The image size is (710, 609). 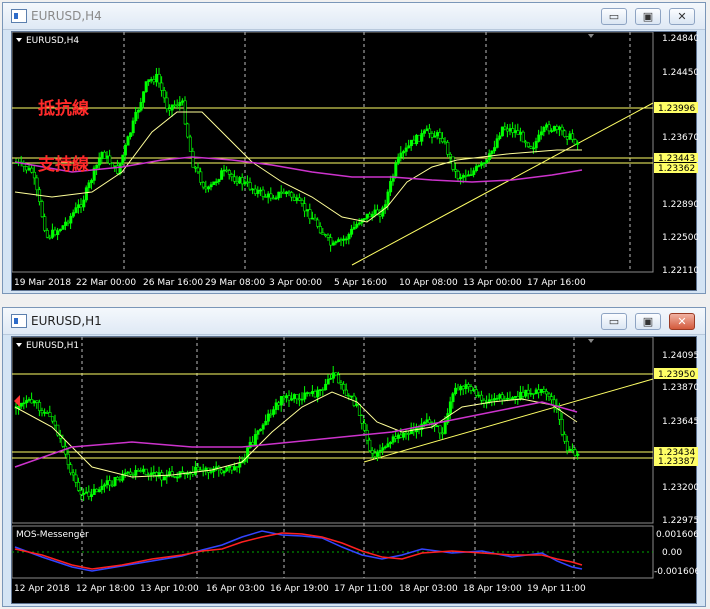 What do you see at coordinates (677, 535) in the screenshot?
I see `indicator-tick: 0.001606` at bounding box center [677, 535].